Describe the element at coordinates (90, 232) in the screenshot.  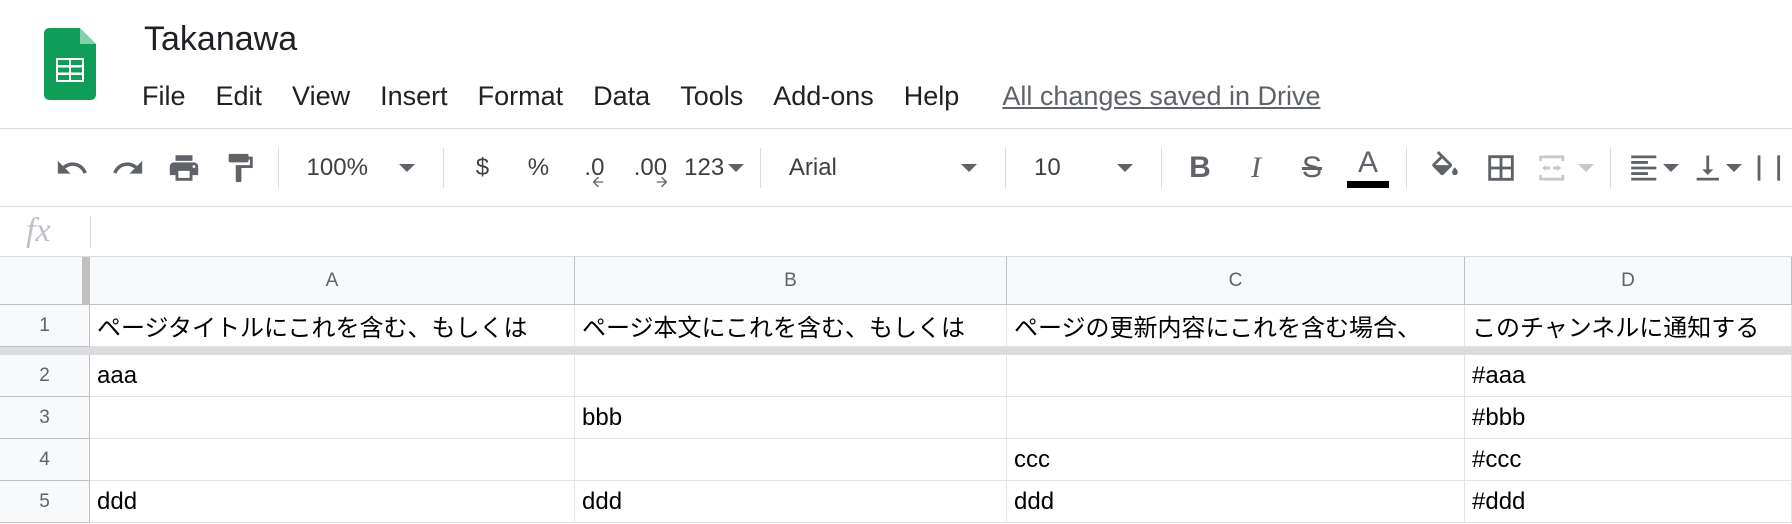
I see `formula-divider` at that location.